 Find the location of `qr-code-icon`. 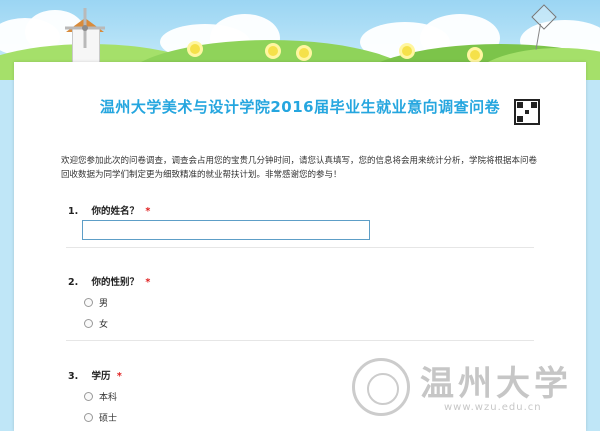

qr-code-icon is located at coordinates (527, 112).